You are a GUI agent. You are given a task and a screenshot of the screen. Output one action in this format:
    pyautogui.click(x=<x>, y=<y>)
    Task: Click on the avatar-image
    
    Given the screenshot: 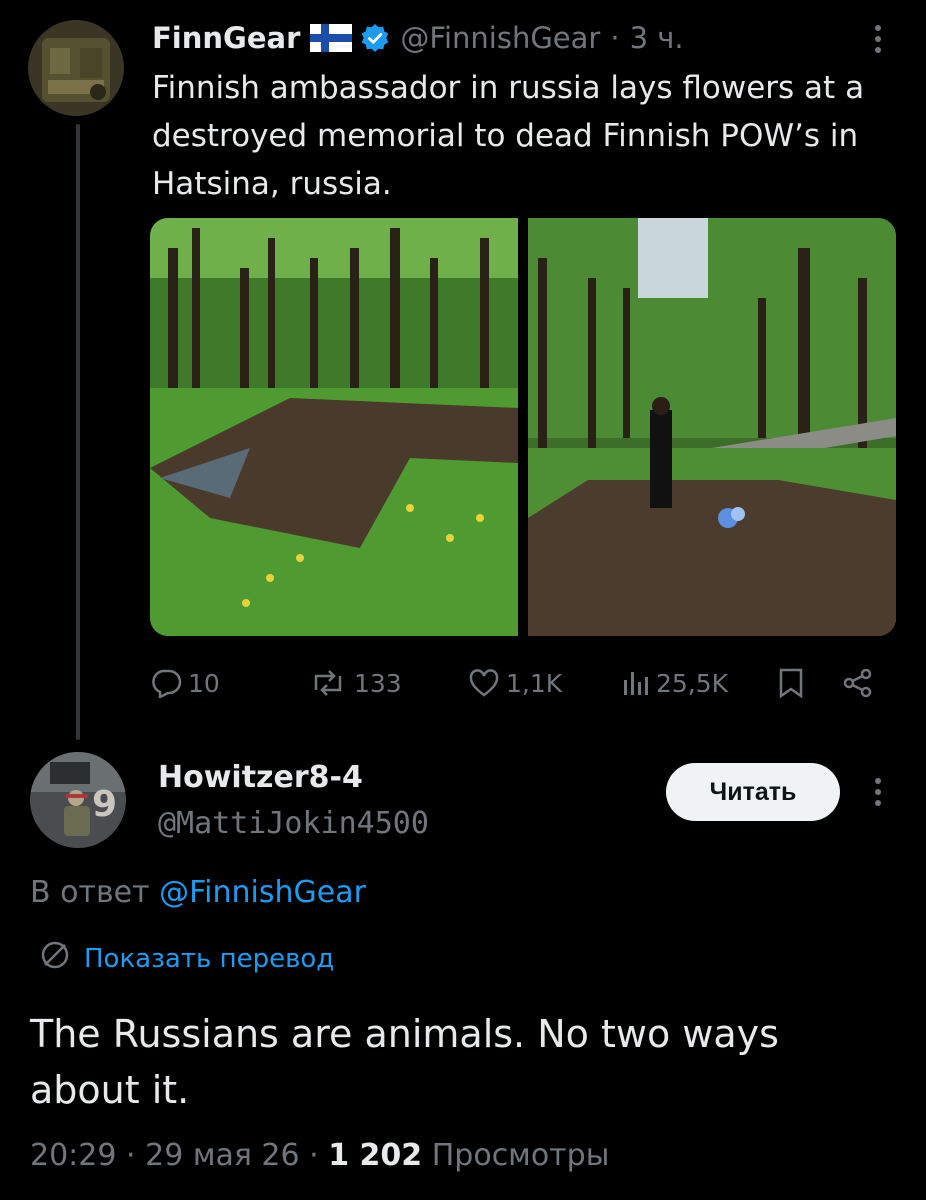 What is the action you would take?
    pyautogui.click(x=76, y=68)
    